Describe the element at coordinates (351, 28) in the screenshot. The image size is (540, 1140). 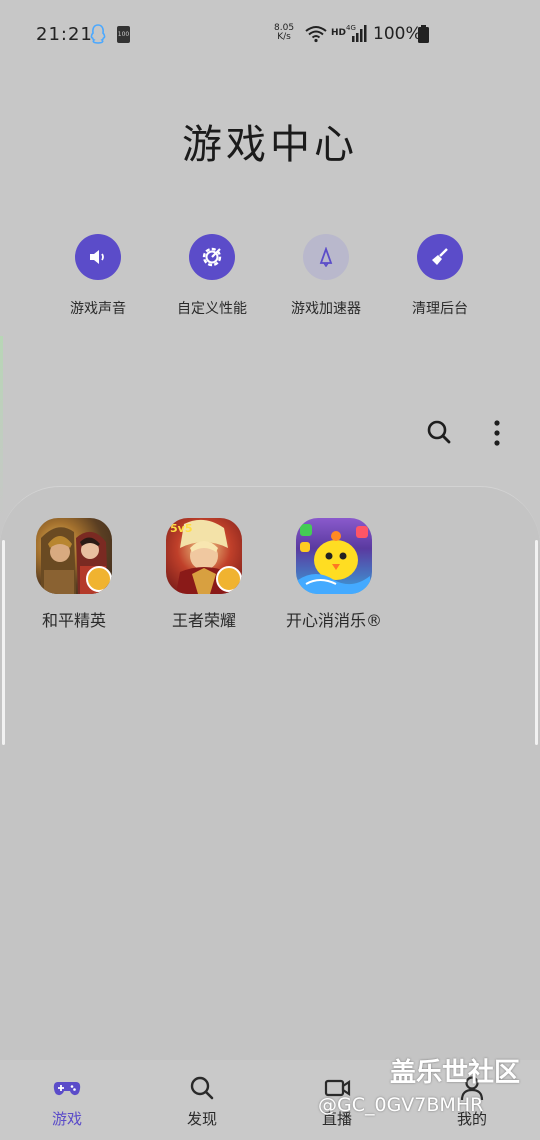
I see `svg-text: 4G` at that location.